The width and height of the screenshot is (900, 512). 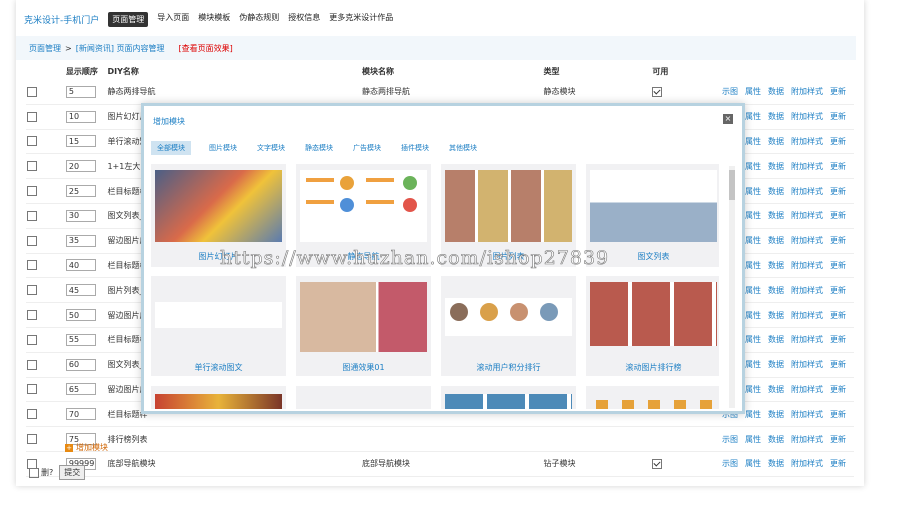 What do you see at coordinates (259, 19) in the screenshot?
I see `nav-rewrite-rules: 伪静态规则` at bounding box center [259, 19].